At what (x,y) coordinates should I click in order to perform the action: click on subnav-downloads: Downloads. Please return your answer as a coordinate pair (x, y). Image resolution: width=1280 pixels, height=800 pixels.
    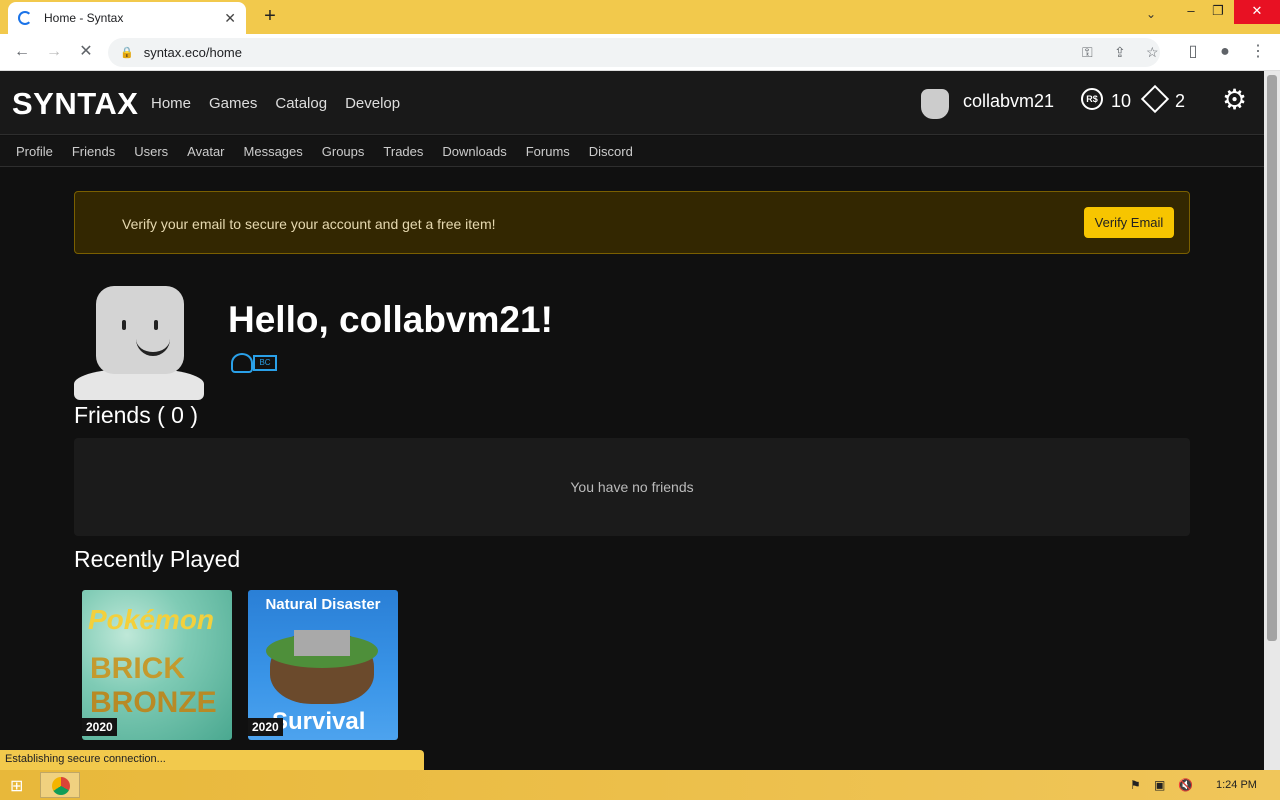
    Looking at the image, I should click on (474, 151).